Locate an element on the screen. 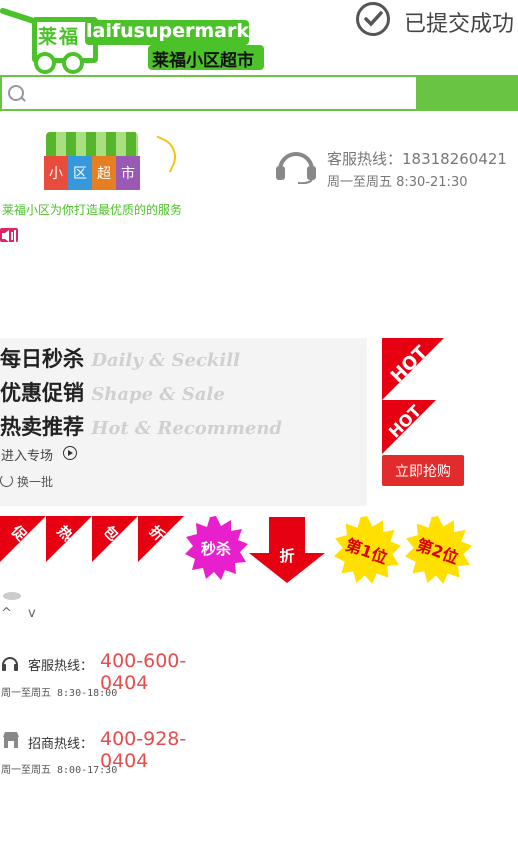 The image size is (518, 861). hotline-hours: 周一至周五 8:30-21:30 is located at coordinates (397, 182).